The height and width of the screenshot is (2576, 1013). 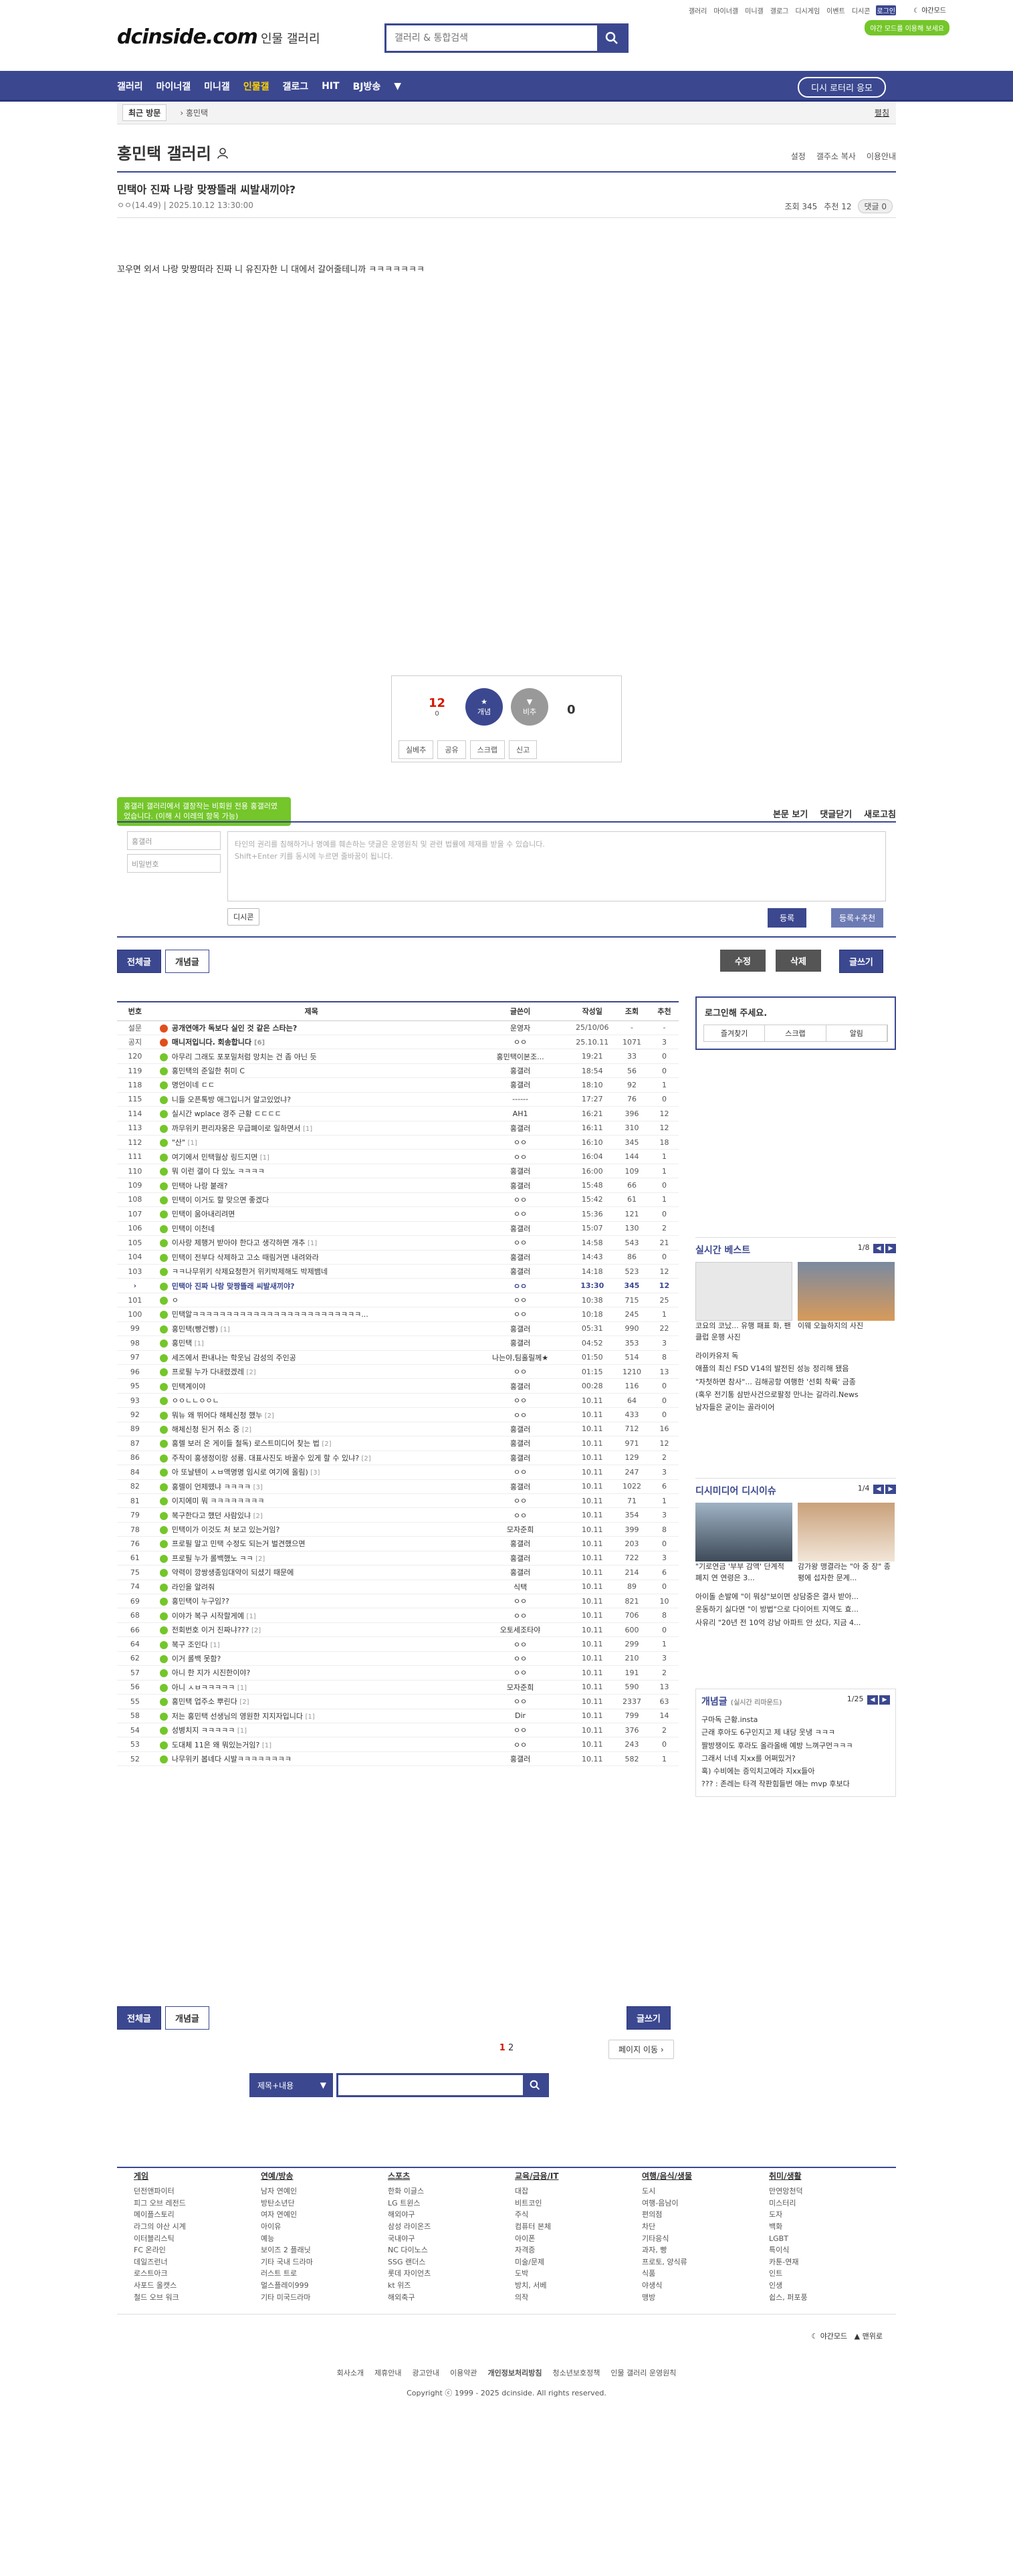 I want to click on footer-column-title: 연예/방송, so click(x=324, y=2176).